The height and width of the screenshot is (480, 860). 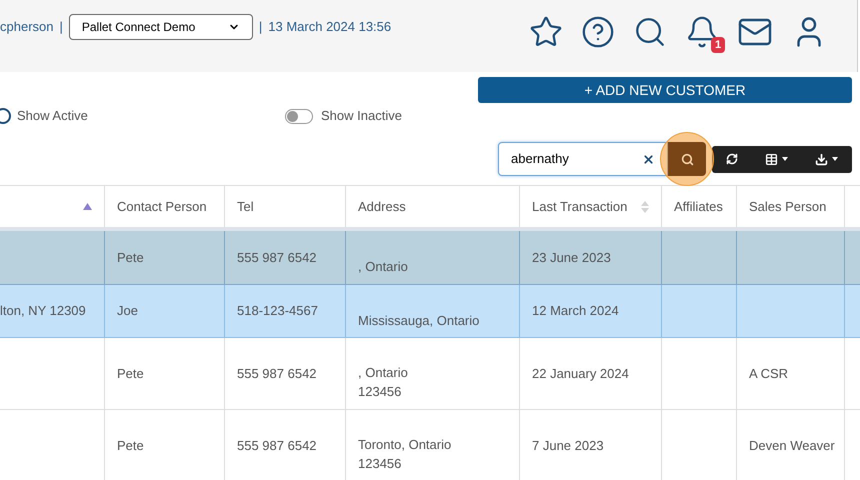 What do you see at coordinates (245, 206) in the screenshot?
I see `column-header: Tel` at bounding box center [245, 206].